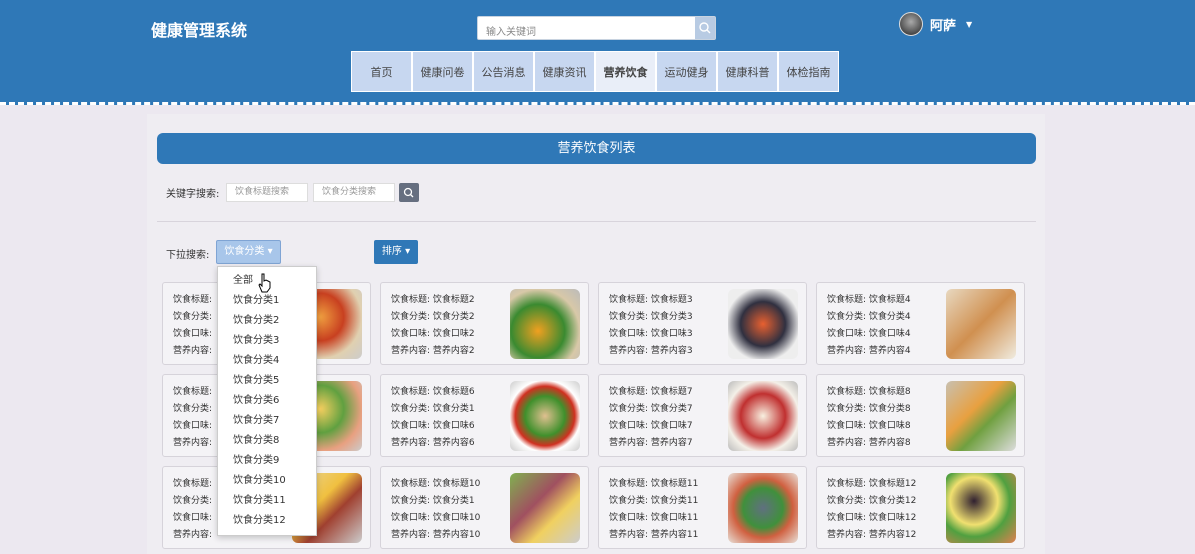  What do you see at coordinates (267, 301) in the screenshot?
I see `dropdown-option: 饮食分类1` at bounding box center [267, 301].